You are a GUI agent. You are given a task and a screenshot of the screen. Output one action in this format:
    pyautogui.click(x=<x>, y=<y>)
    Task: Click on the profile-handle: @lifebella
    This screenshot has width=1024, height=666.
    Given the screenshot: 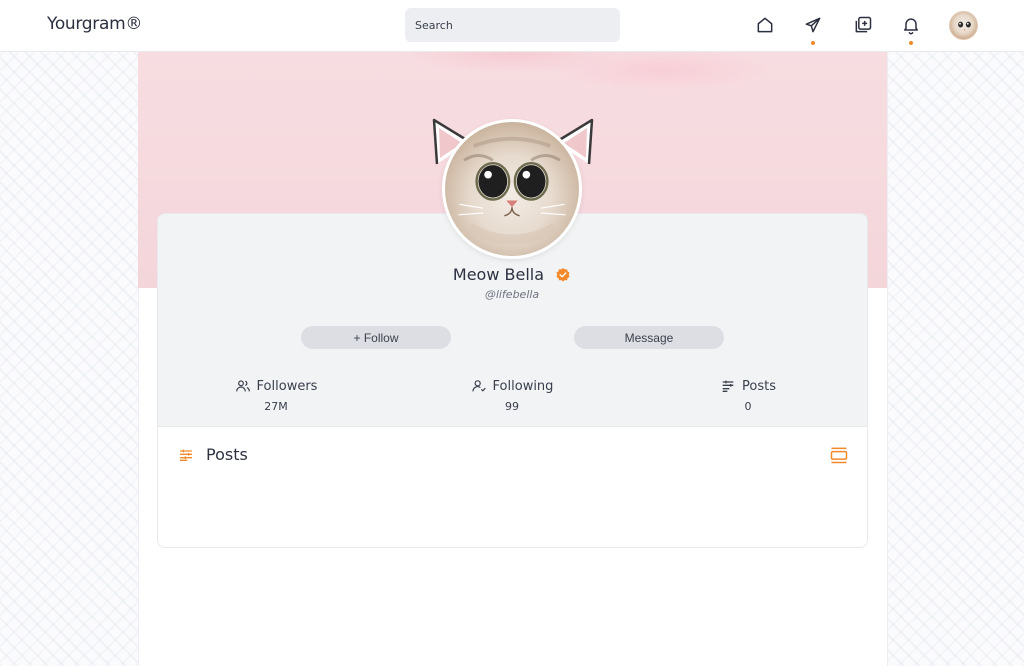 What is the action you would take?
    pyautogui.click(x=512, y=294)
    